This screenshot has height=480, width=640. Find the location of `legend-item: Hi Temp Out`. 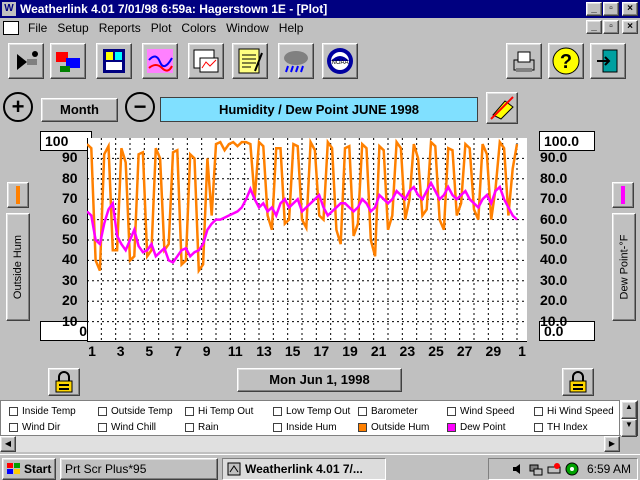

legend-item: Hi Temp Out is located at coordinates (219, 411).